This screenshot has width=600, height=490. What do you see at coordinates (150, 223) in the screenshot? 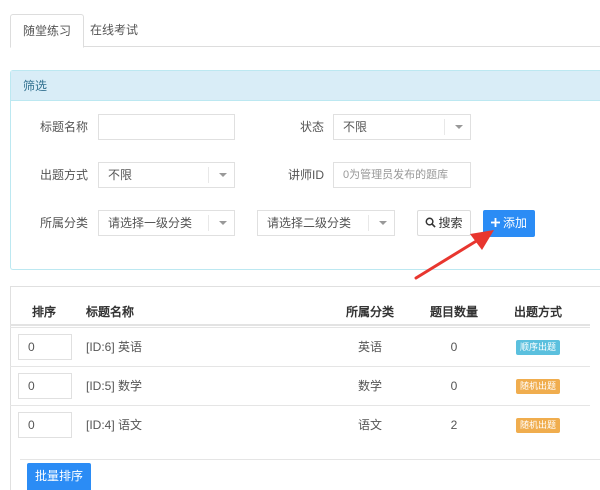
I see `category-level1-value: 请选择一级分类` at bounding box center [150, 223].